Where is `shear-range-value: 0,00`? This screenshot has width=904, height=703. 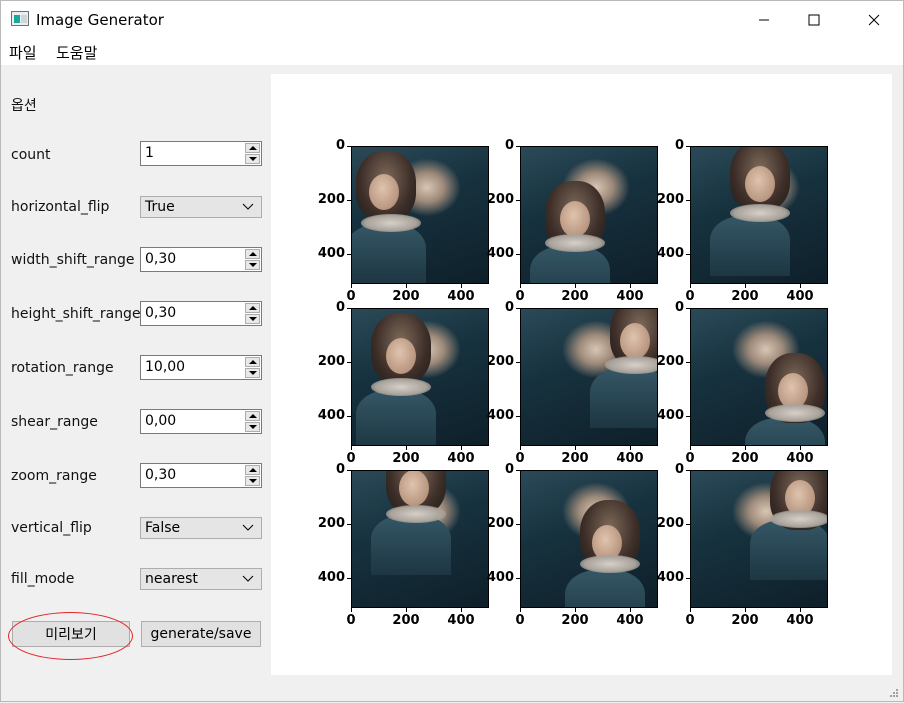 shear-range-value: 0,00 is located at coordinates (160, 421).